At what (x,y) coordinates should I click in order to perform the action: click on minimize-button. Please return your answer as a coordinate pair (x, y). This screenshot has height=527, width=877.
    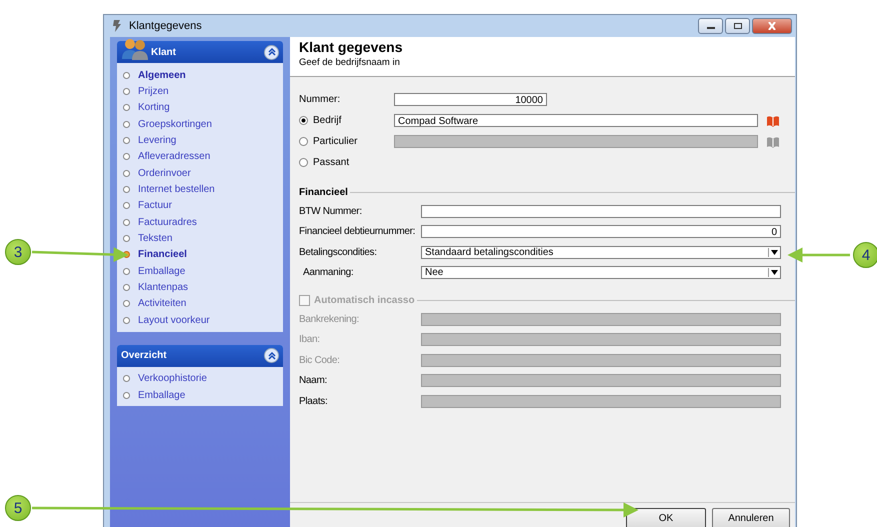
    Looking at the image, I should click on (710, 26).